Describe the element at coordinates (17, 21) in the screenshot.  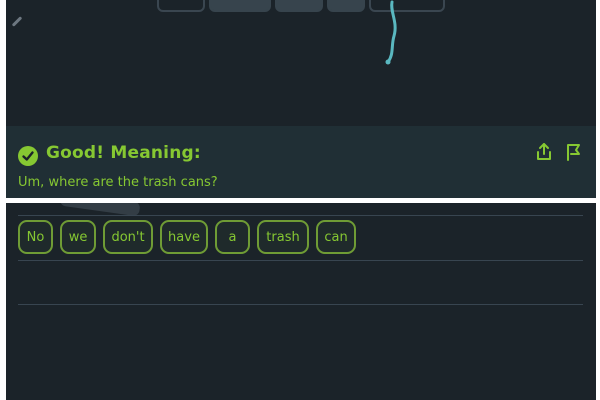
I see `pencil-icon` at that location.